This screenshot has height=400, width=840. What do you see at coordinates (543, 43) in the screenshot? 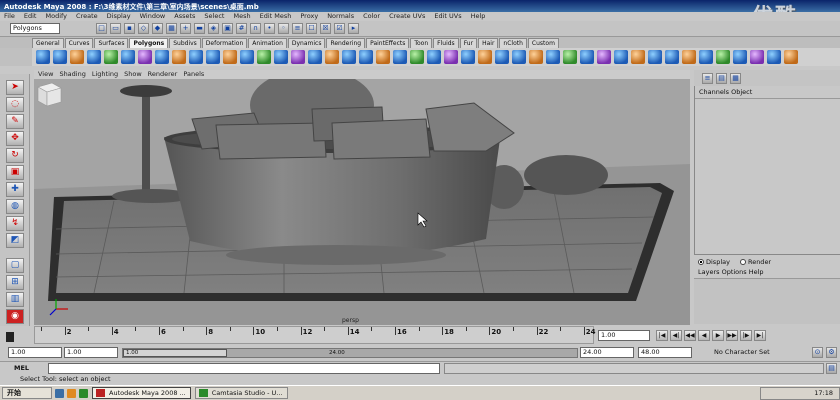
I see `tab-custom: Custom` at bounding box center [543, 43].